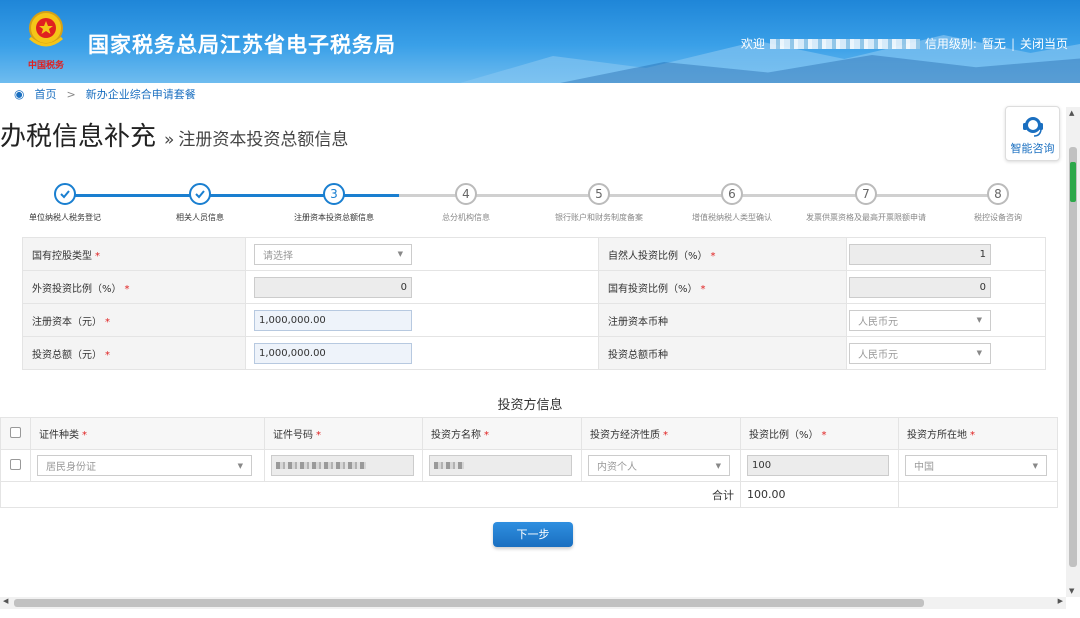 The width and height of the screenshot is (1080, 618). I want to click on step-number: 4, so click(466, 194).